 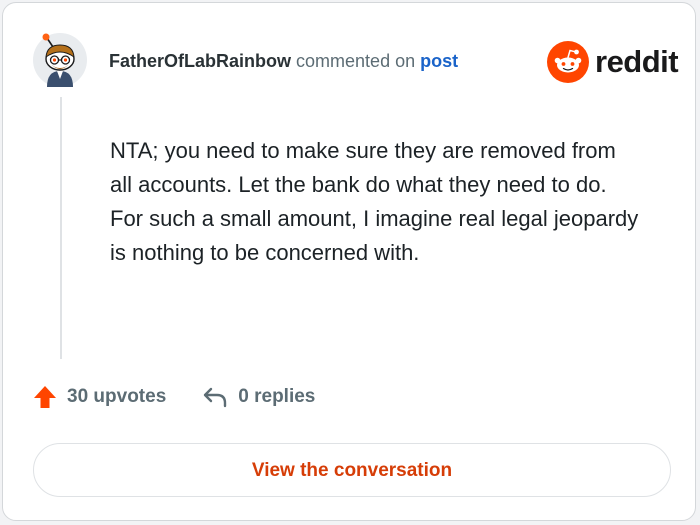 I want to click on upvote-count: 30 upvotes, so click(x=117, y=396).